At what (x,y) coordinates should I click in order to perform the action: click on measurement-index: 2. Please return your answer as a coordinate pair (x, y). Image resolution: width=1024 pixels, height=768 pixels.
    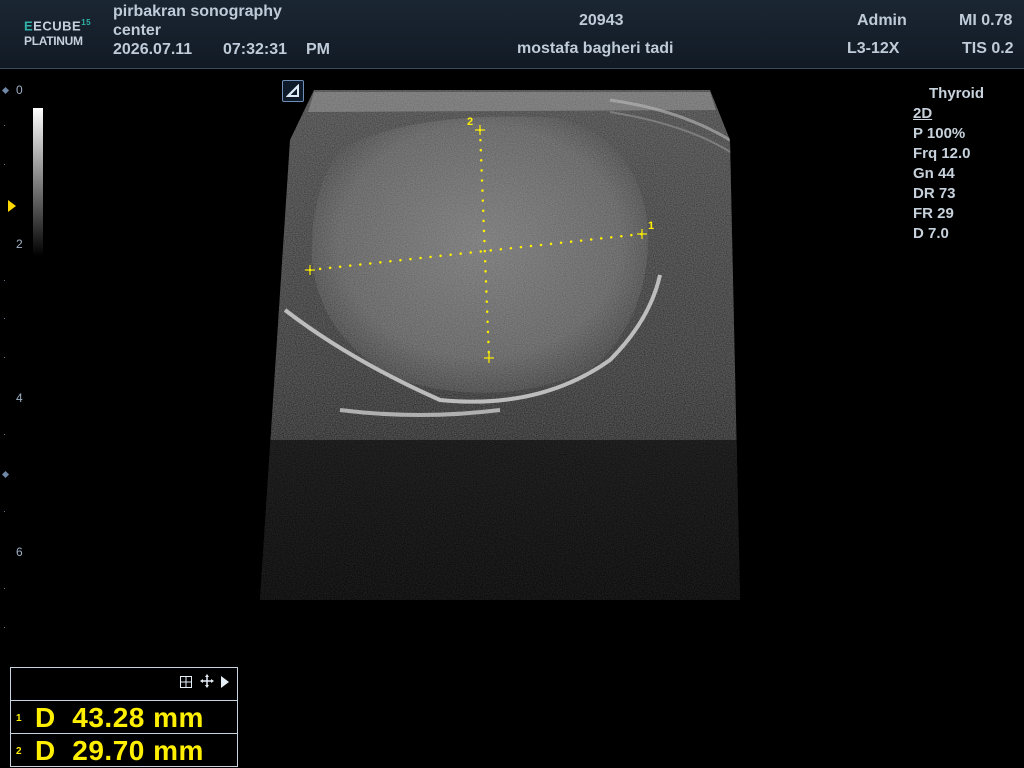
    Looking at the image, I should click on (19, 751).